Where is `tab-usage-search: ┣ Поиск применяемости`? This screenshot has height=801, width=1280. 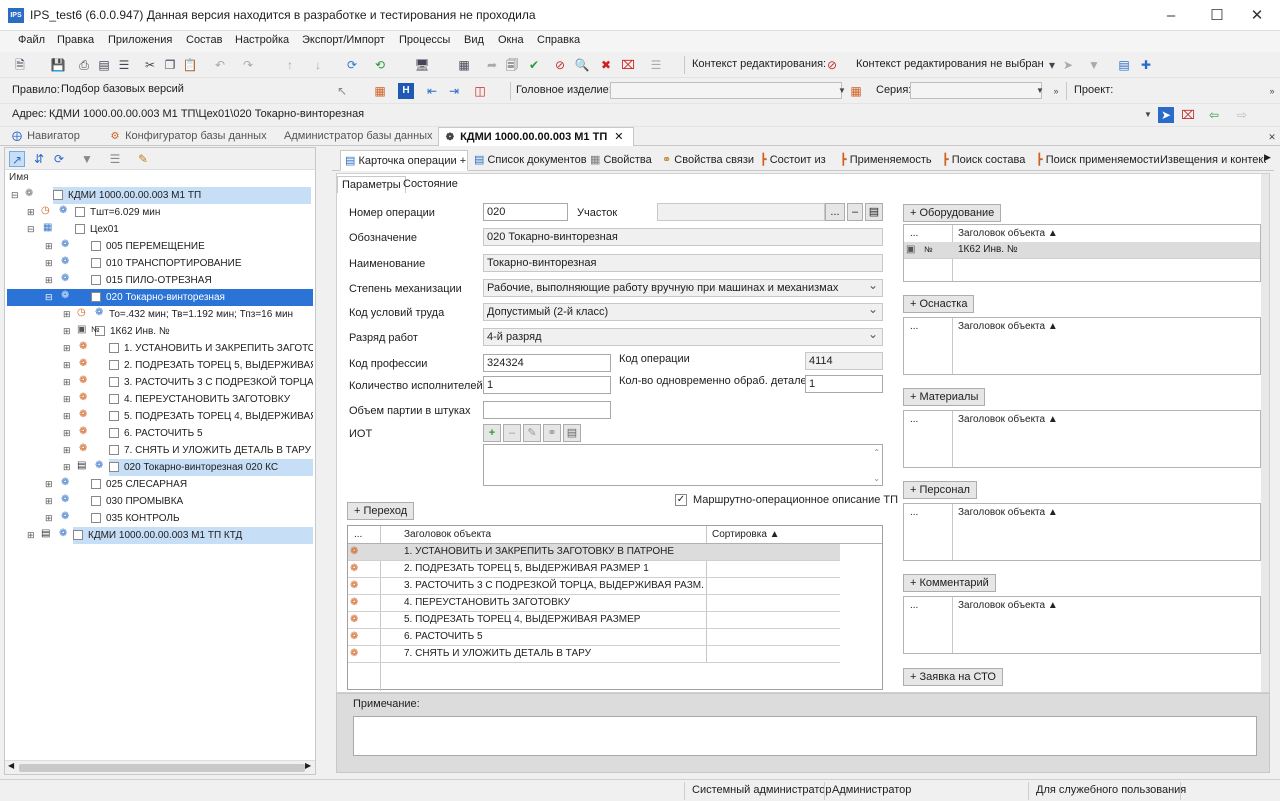
tab-usage-search: ┣ Поиск применяемости is located at coordinates (1098, 160).